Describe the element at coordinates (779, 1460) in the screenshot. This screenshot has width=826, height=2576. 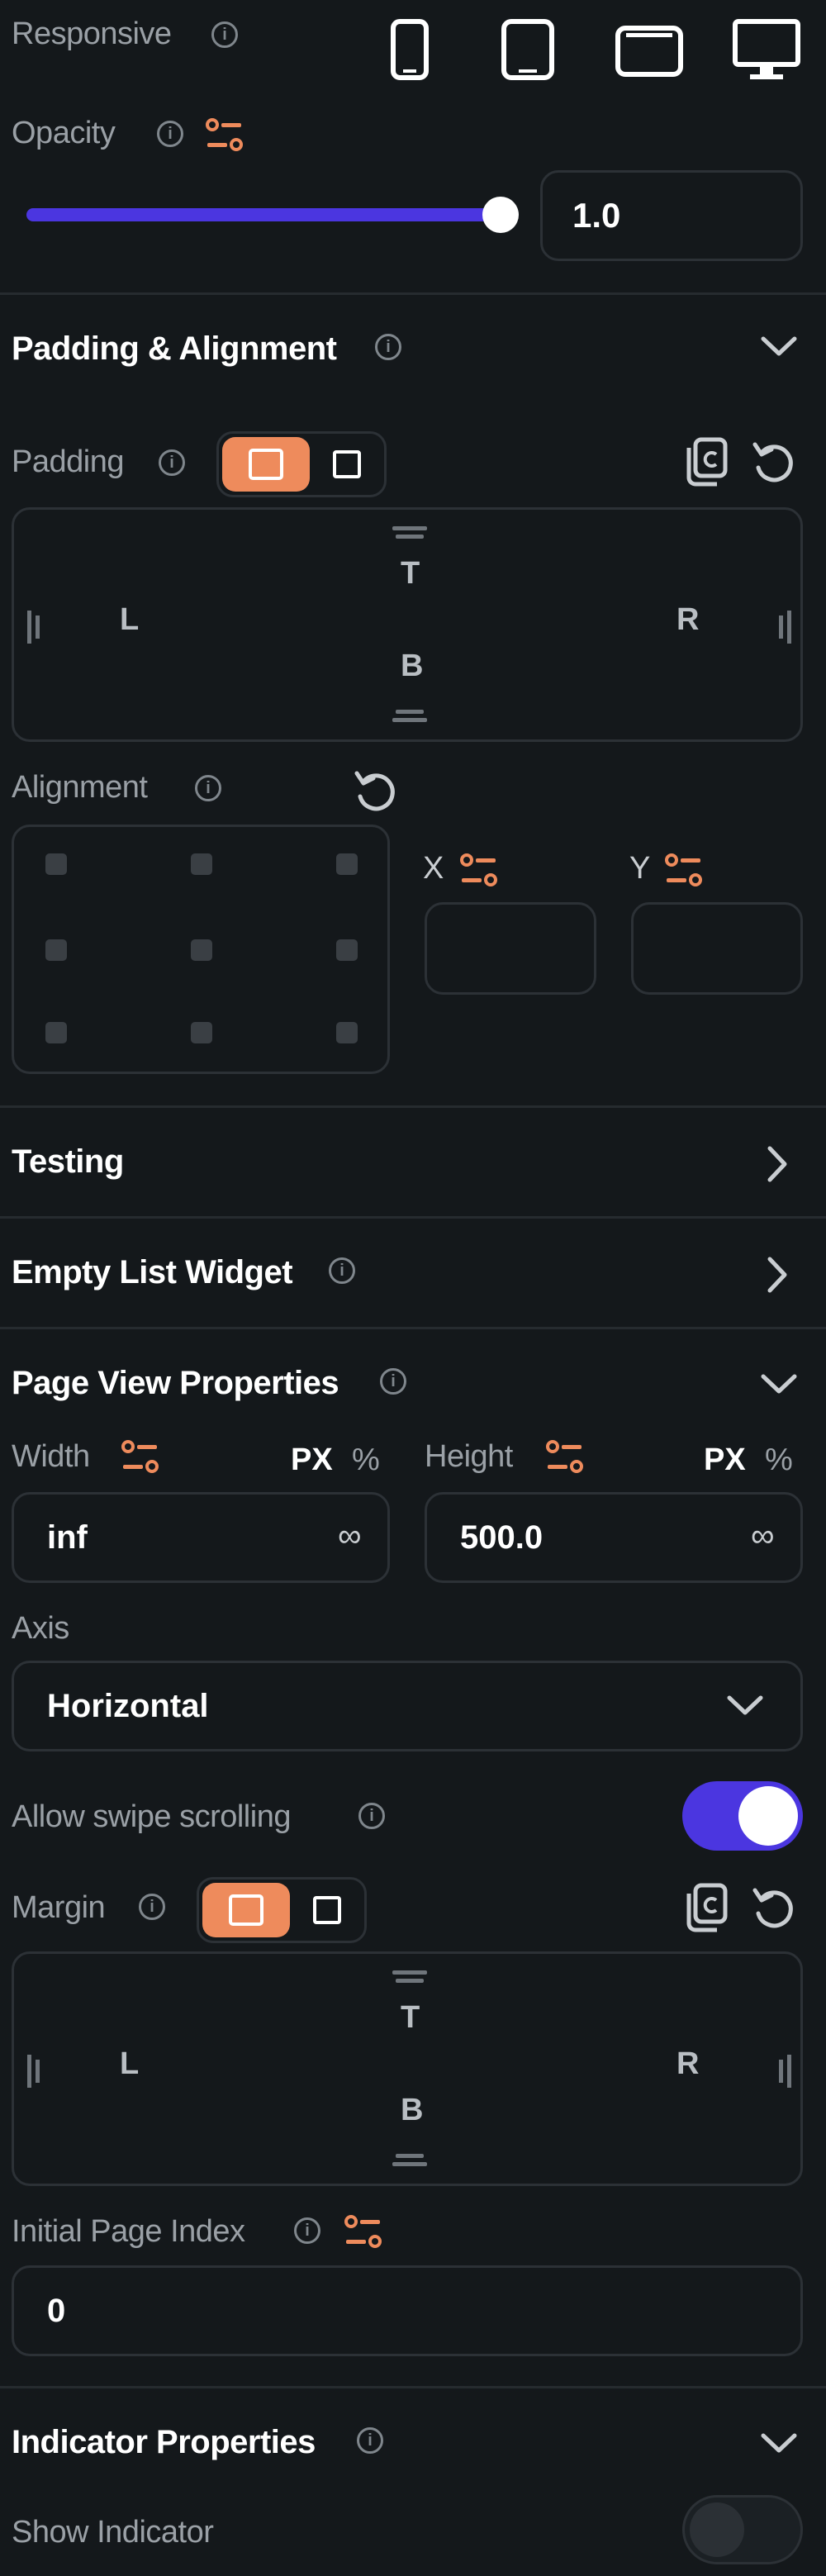
I see `height-unit-percent: %` at that location.